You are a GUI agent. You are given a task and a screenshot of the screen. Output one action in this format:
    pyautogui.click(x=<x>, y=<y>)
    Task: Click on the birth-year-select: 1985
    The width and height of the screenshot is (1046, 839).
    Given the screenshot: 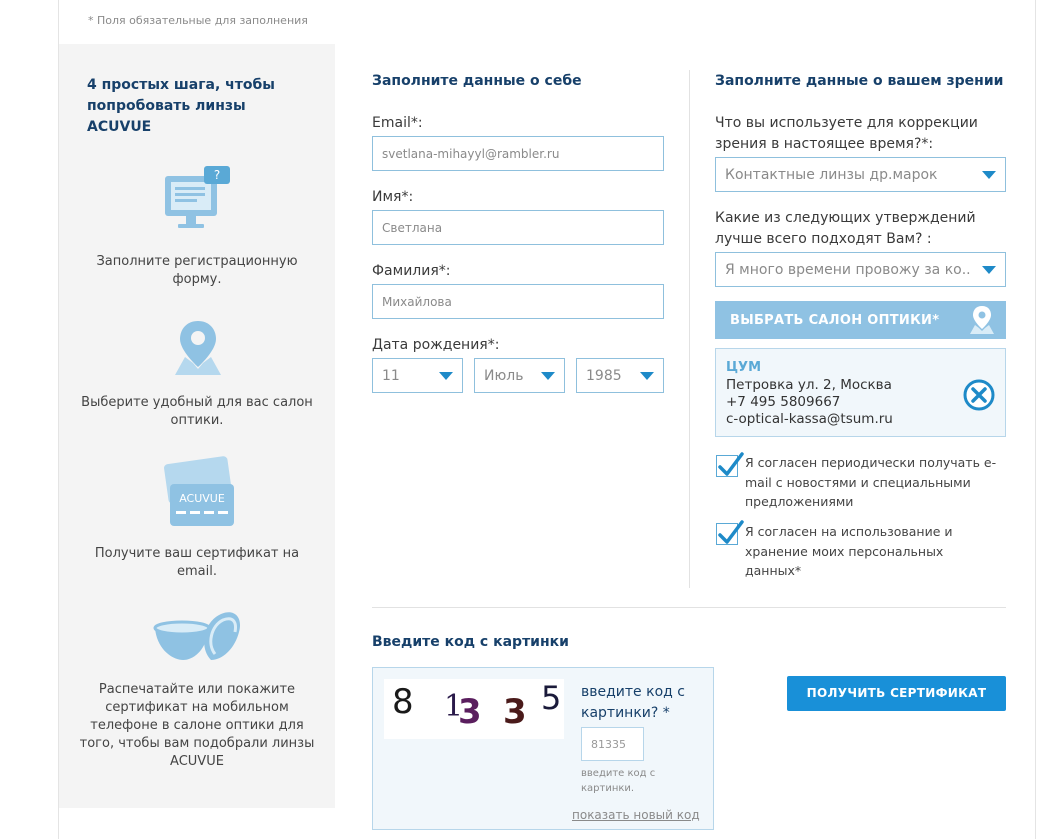 What is the action you would take?
    pyautogui.click(x=620, y=375)
    